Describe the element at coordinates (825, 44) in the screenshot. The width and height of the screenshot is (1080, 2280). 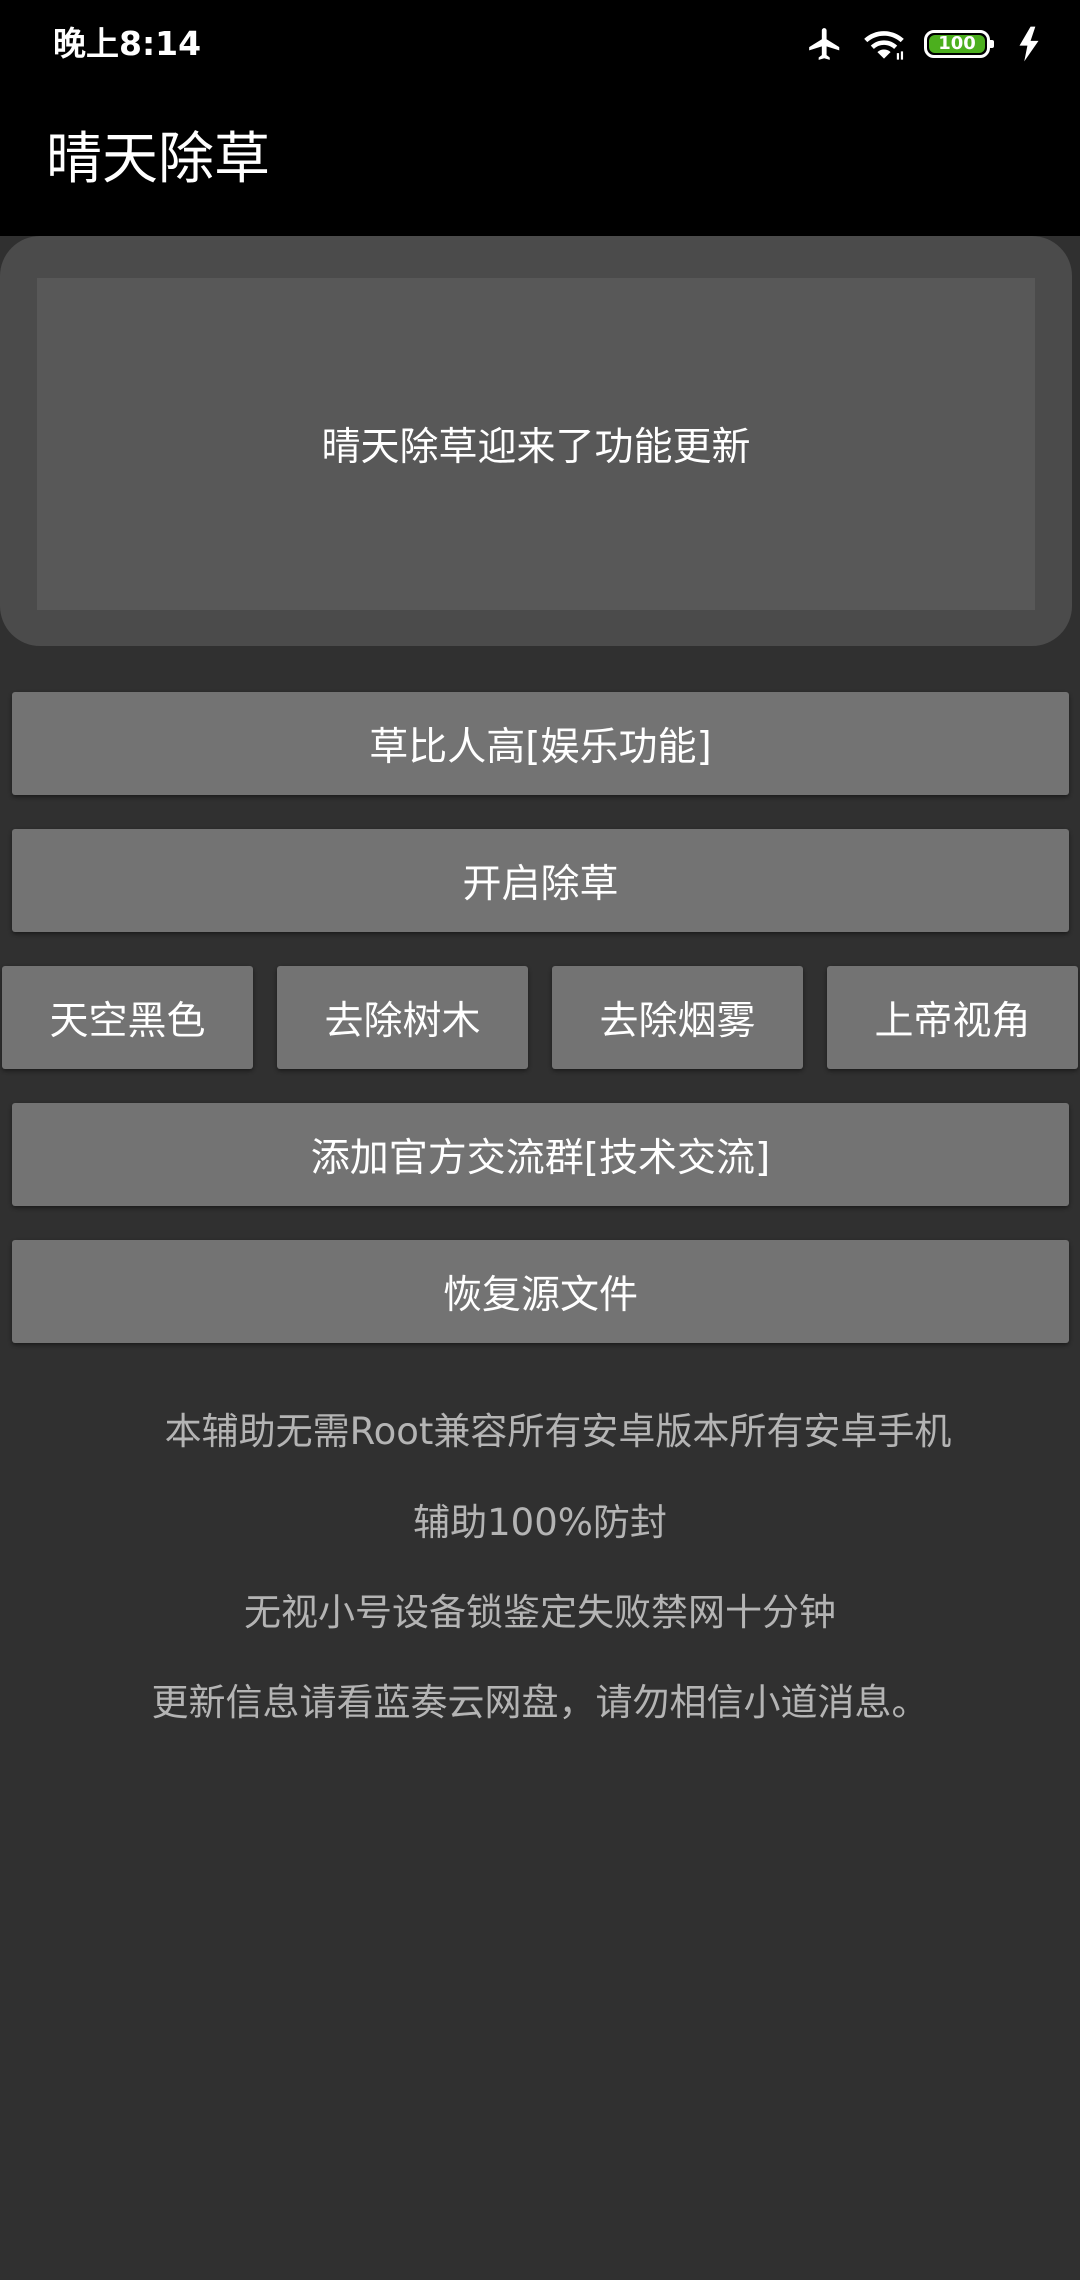
I see `airplane-icon` at that location.